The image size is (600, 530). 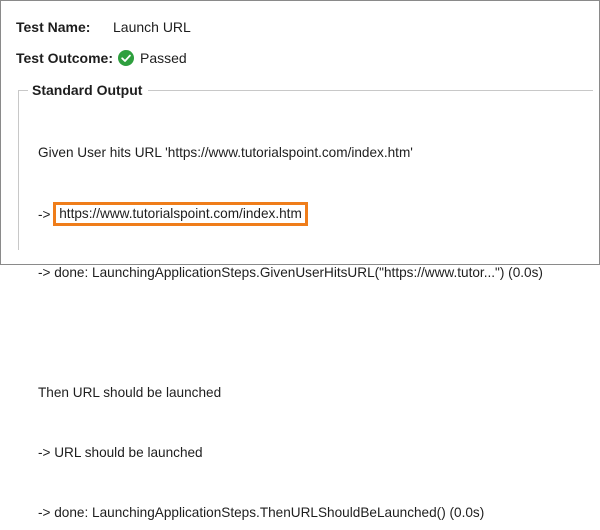 What do you see at coordinates (180, 214) in the screenshot?
I see `highlighted-url: https://www.tutorialspoint.com/index.htm` at bounding box center [180, 214].